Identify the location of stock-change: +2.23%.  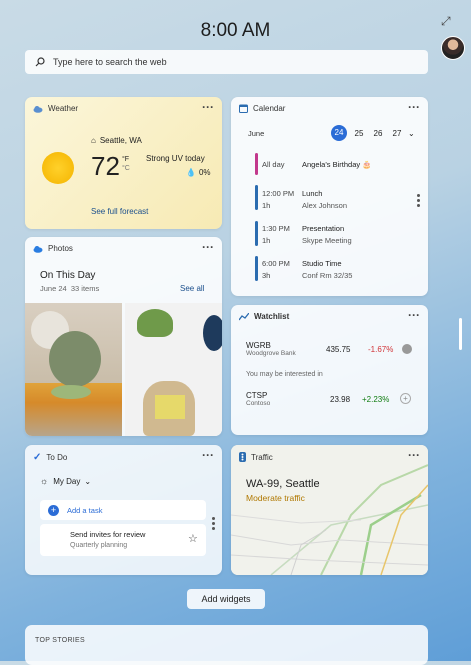
(376, 399).